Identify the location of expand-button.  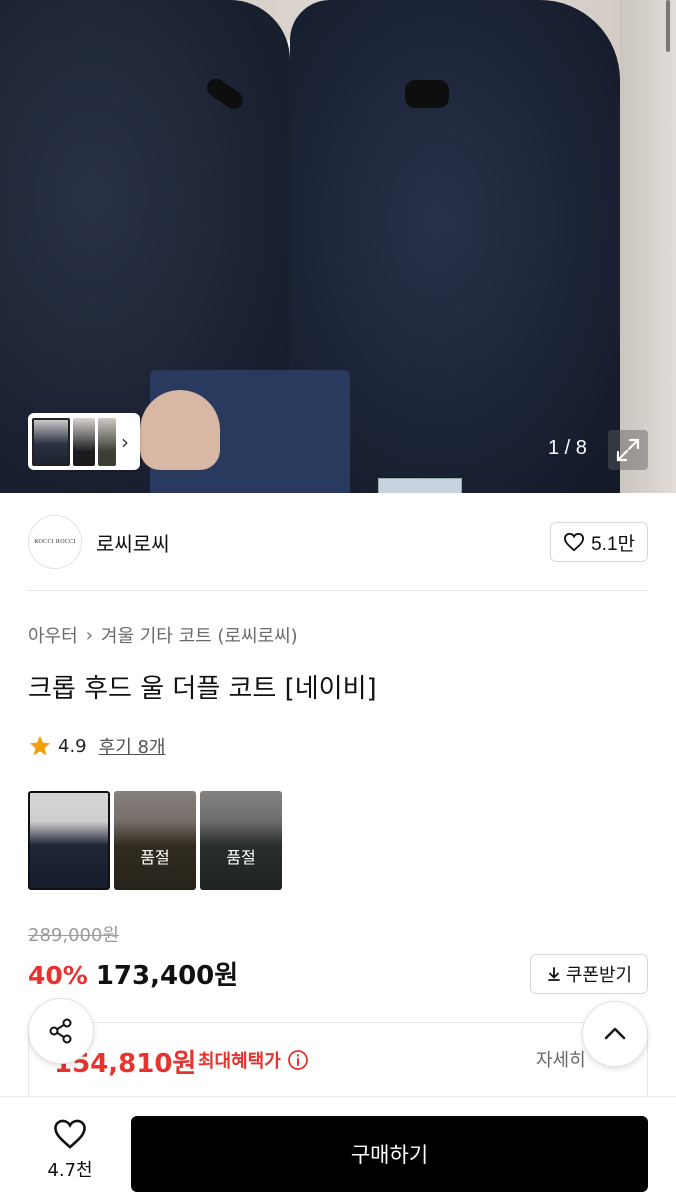
(628, 450).